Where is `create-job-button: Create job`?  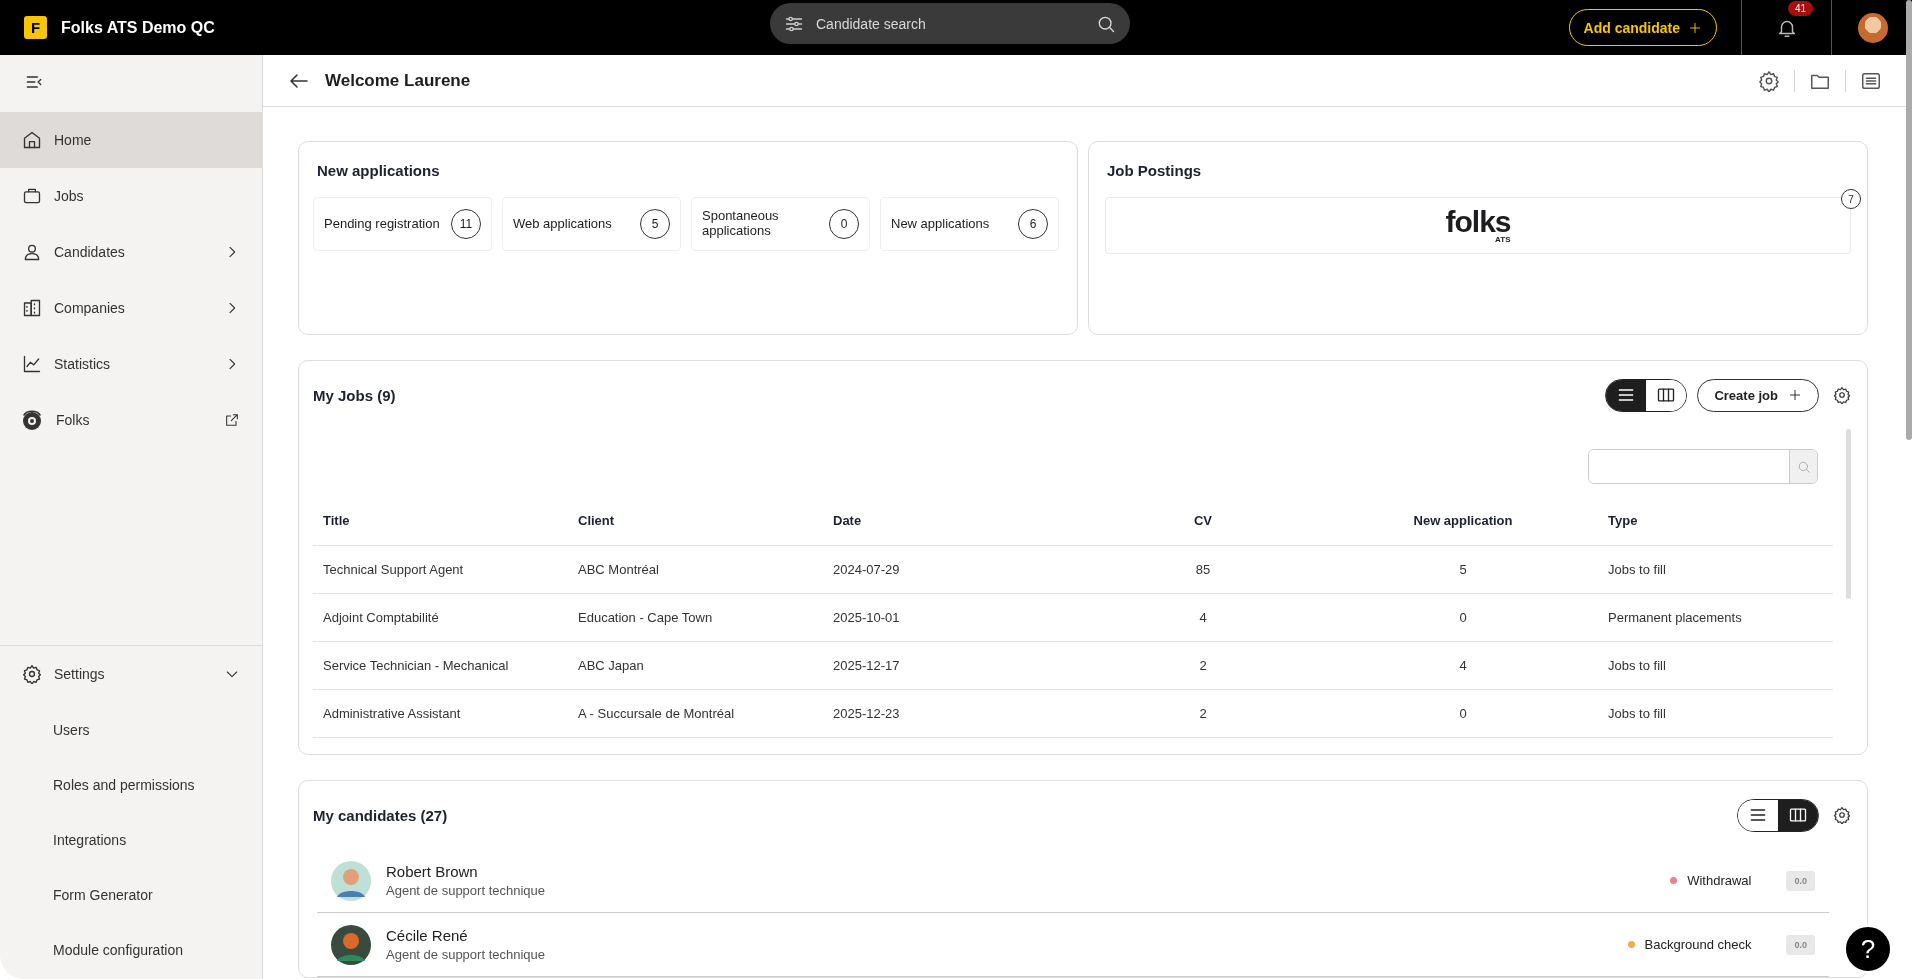
create-job-button: Create job is located at coordinates (1758, 395).